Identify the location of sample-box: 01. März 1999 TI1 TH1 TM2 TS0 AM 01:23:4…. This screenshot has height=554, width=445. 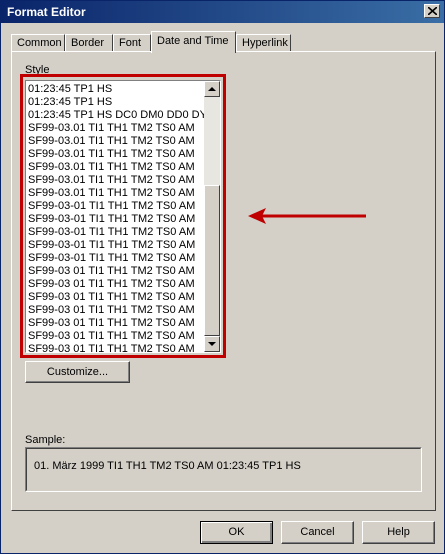
(223, 469).